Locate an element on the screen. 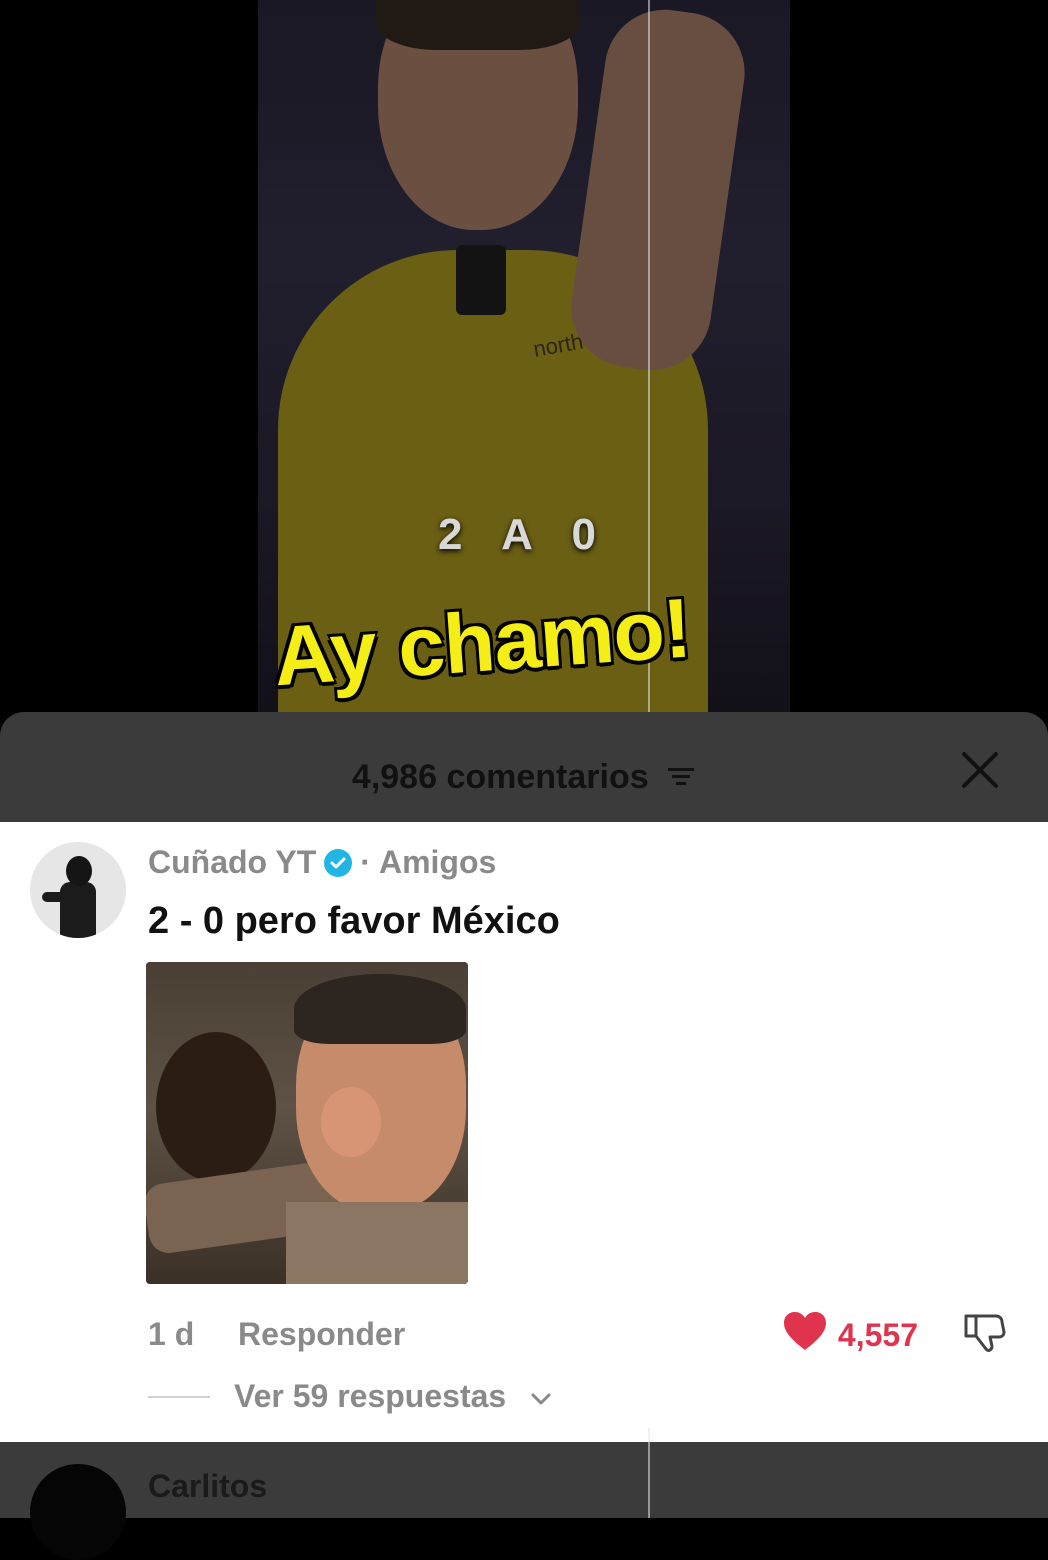  view-replies-label: Ver 59 respuestas is located at coordinates (370, 1396).